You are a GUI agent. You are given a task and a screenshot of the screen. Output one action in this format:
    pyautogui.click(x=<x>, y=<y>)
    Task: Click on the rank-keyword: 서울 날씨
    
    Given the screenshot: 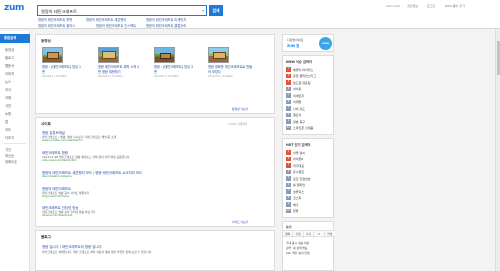 What is the action you would take?
    pyautogui.click(x=299, y=153)
    